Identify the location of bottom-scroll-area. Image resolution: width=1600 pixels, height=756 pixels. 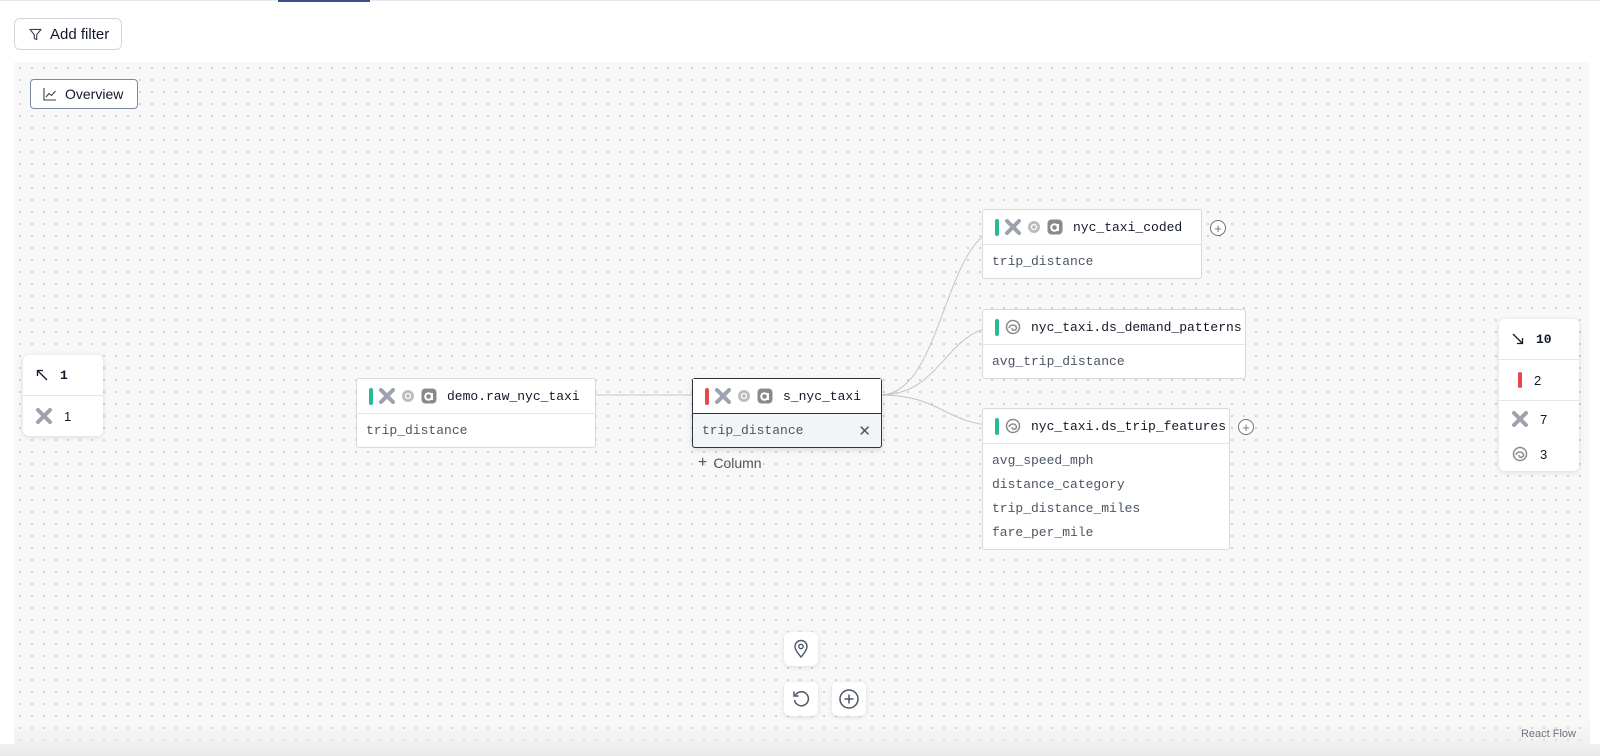
(800, 750).